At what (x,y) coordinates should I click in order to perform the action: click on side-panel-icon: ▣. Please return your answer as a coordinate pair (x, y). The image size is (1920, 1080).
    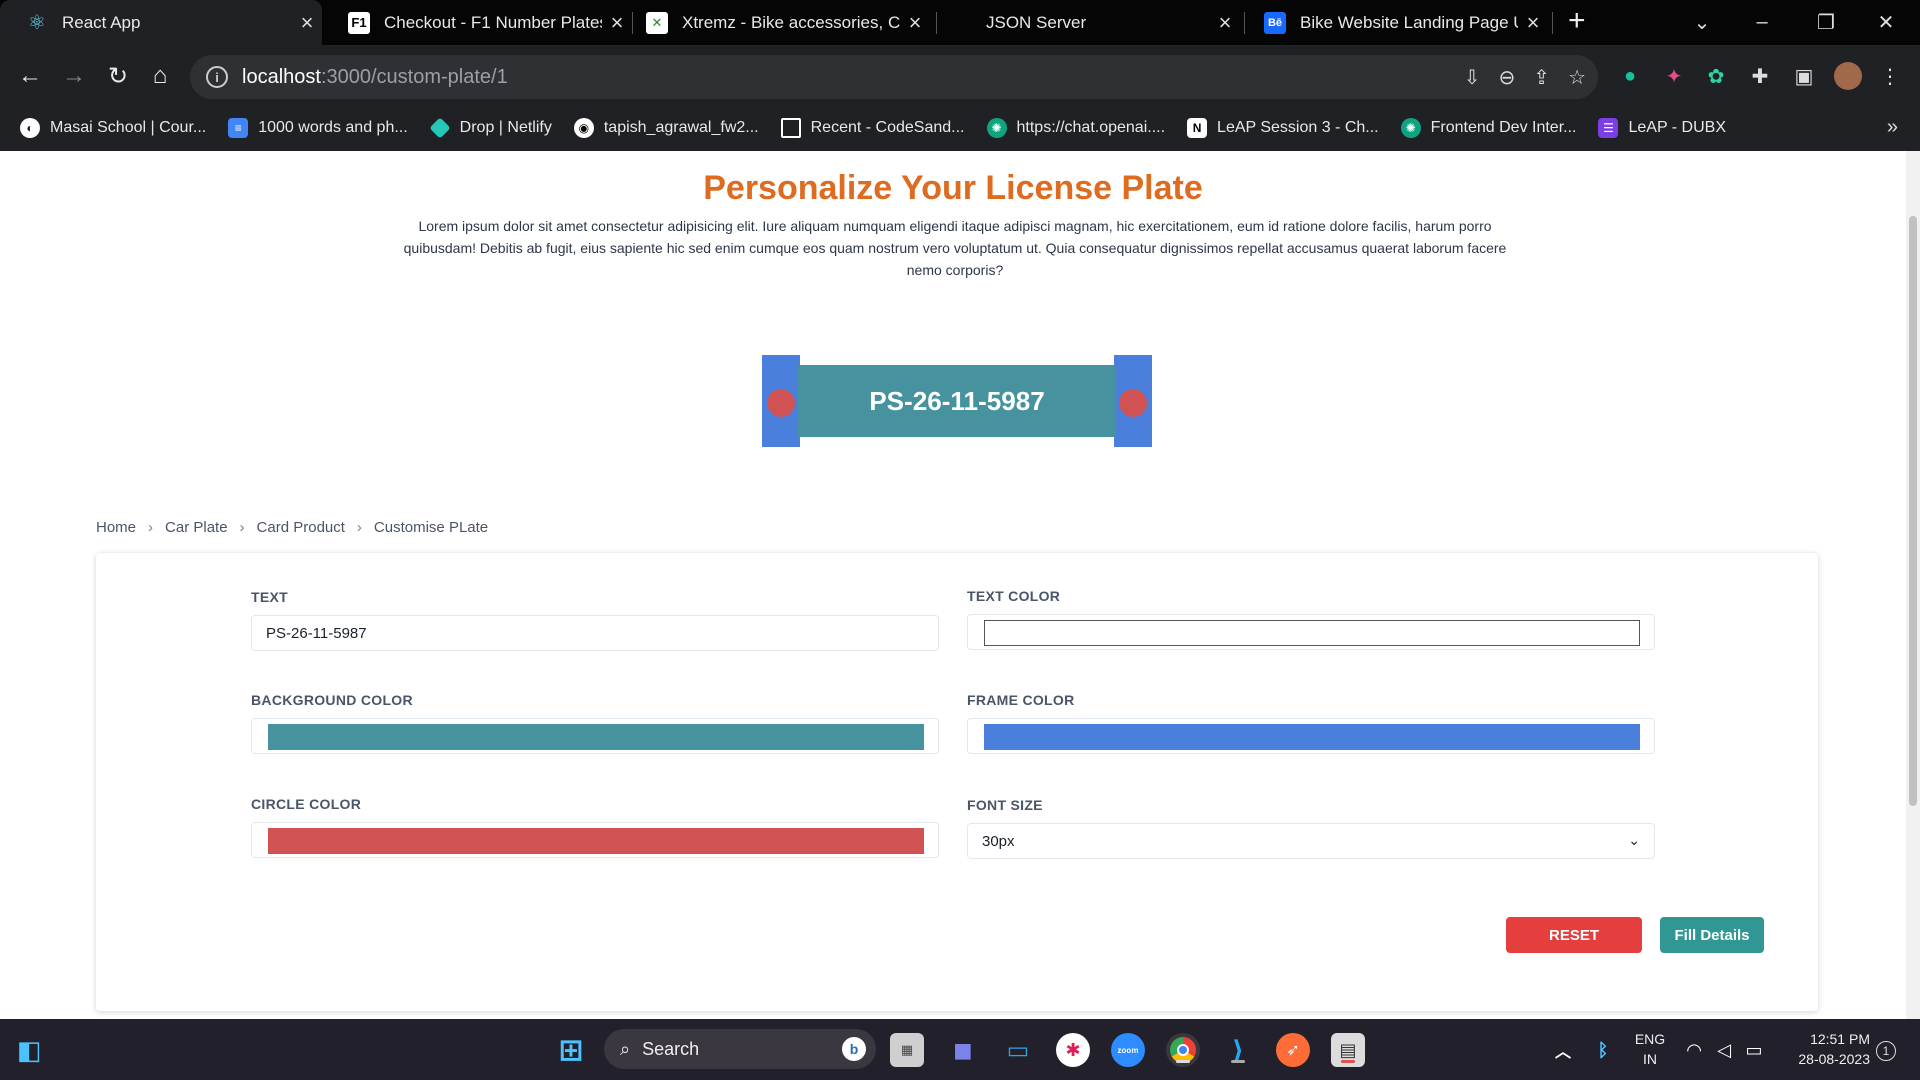
    Looking at the image, I should click on (1804, 76).